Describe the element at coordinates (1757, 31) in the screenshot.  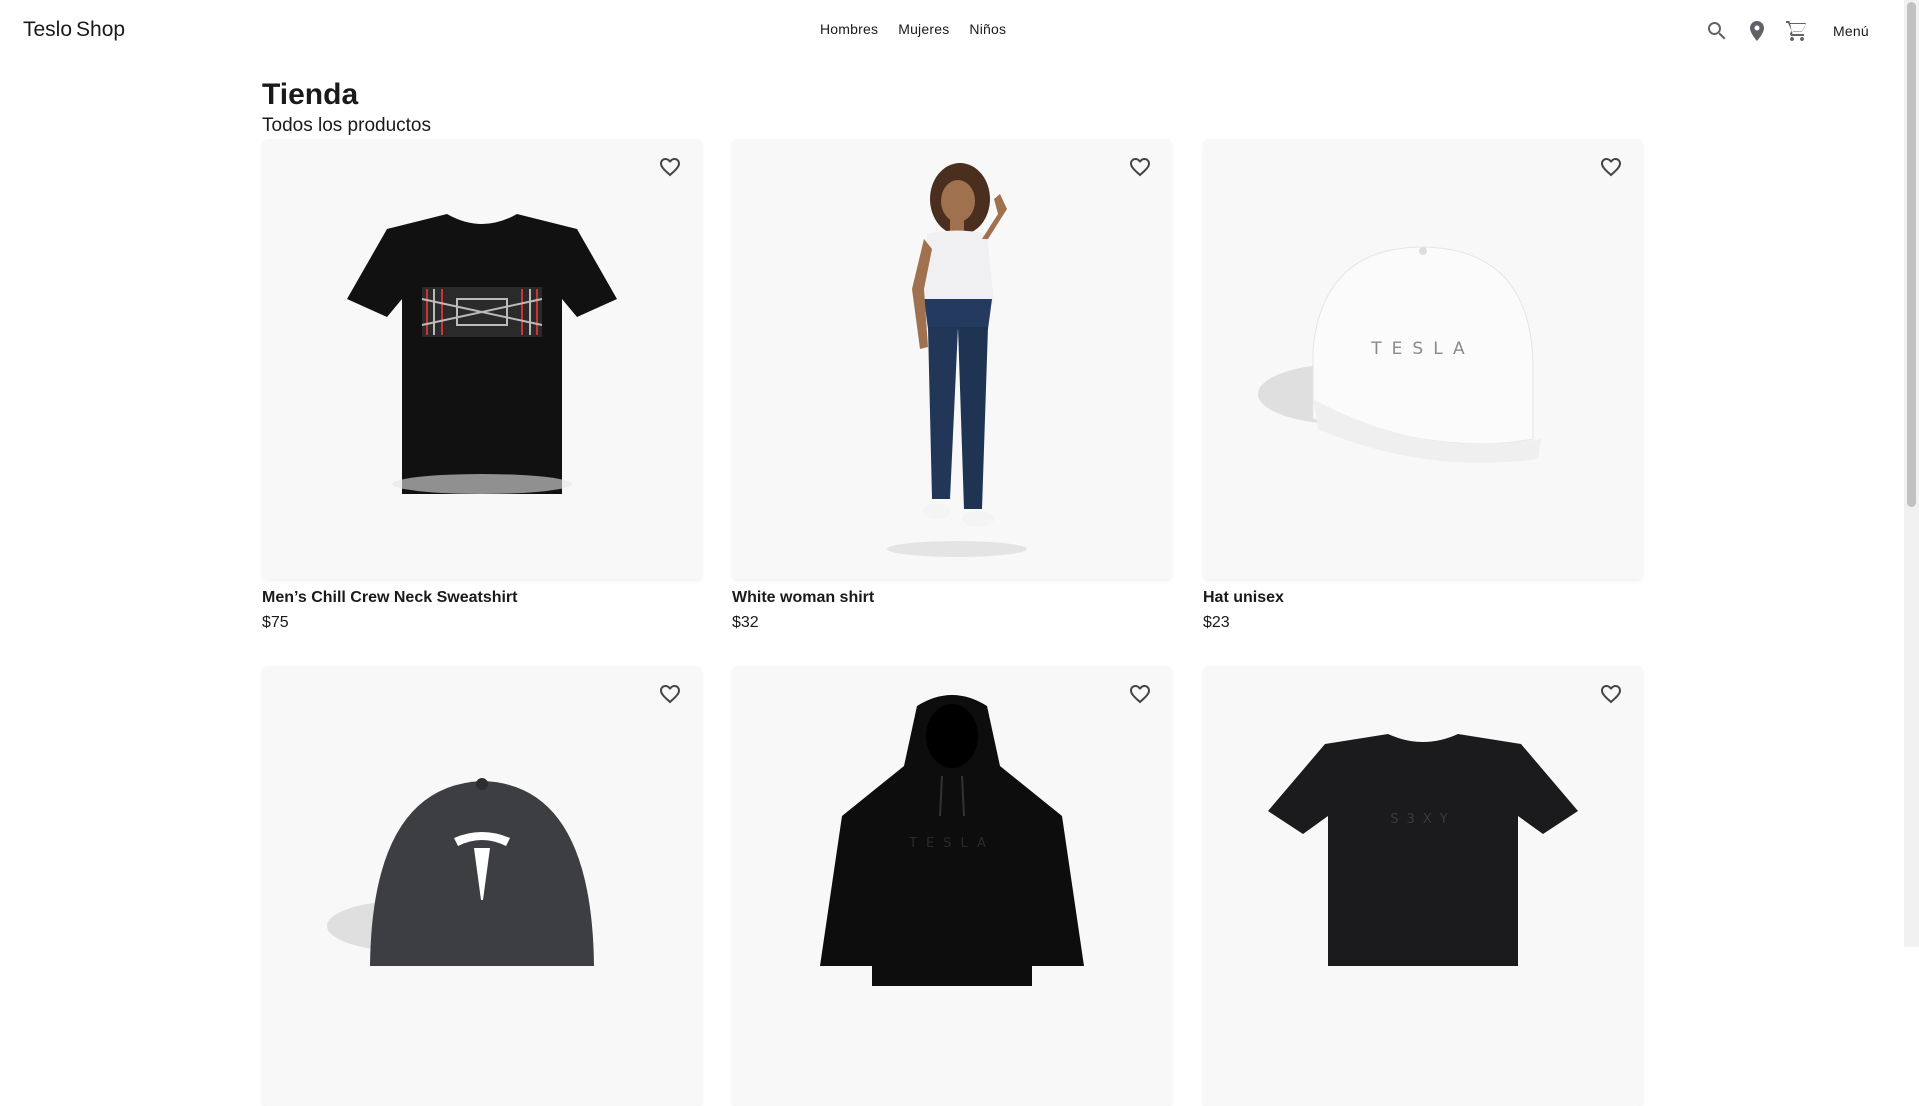
I see `location-icon` at that location.